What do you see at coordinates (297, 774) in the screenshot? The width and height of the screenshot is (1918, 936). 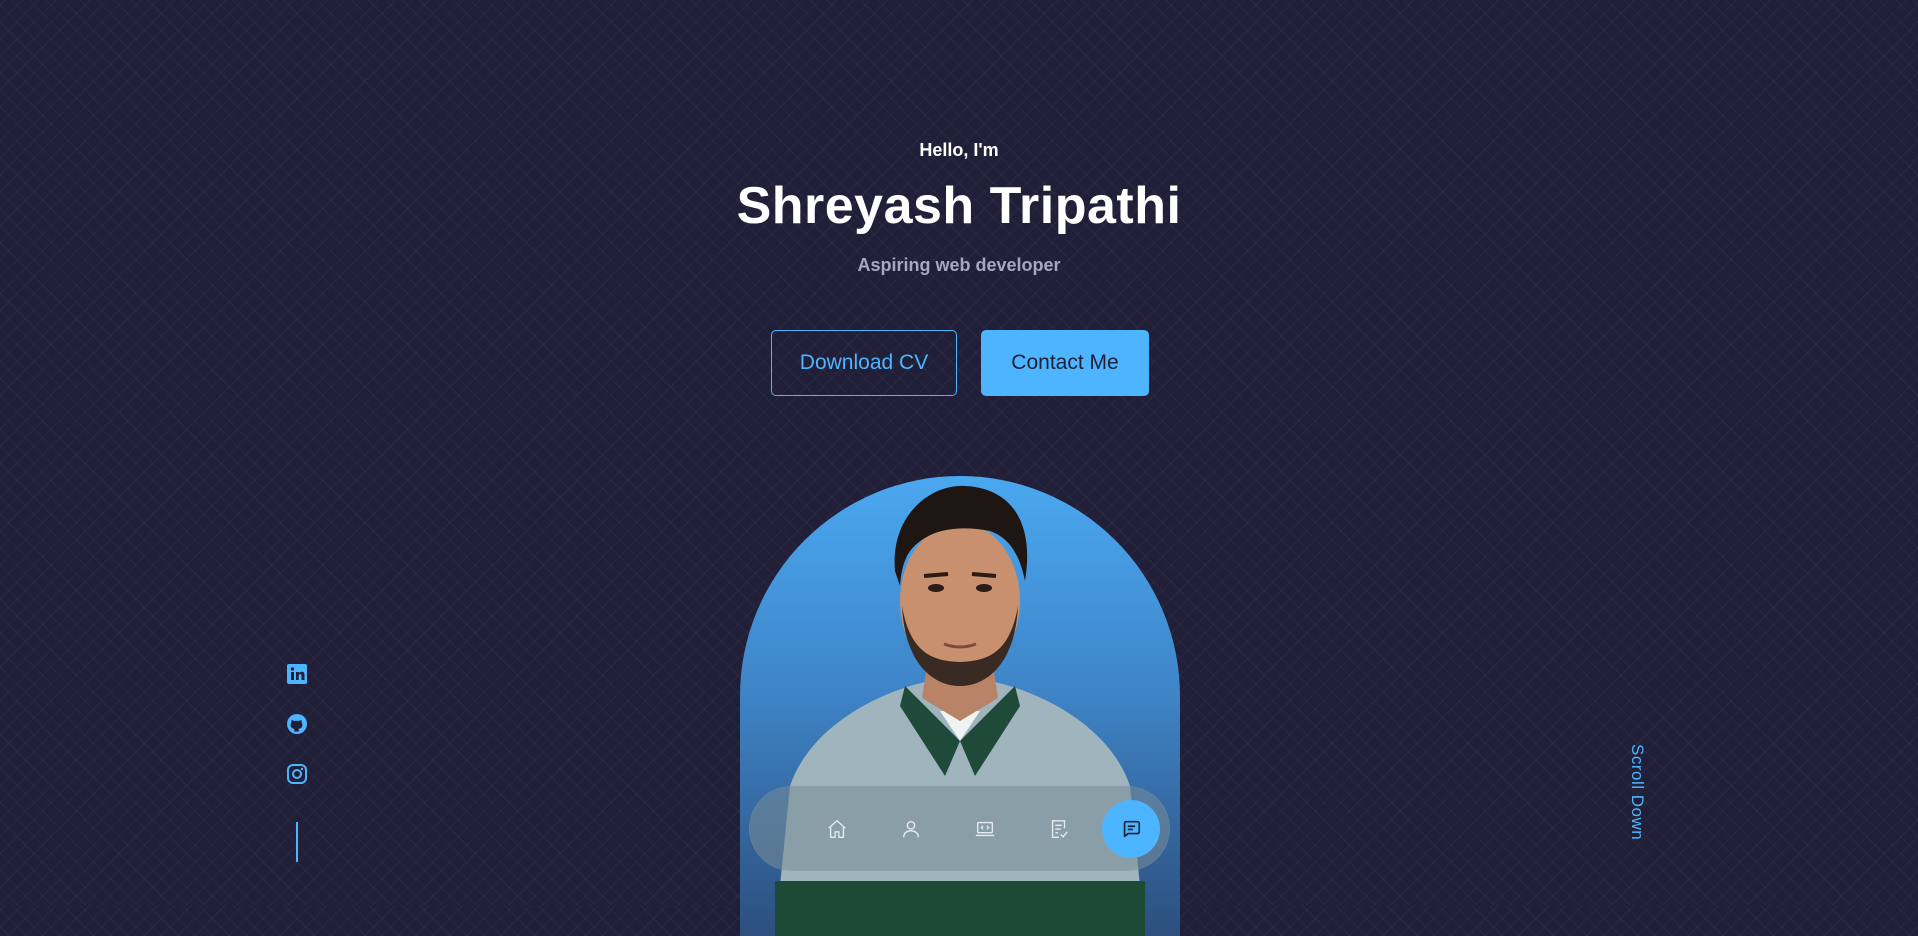 I see `instagram-icon` at bounding box center [297, 774].